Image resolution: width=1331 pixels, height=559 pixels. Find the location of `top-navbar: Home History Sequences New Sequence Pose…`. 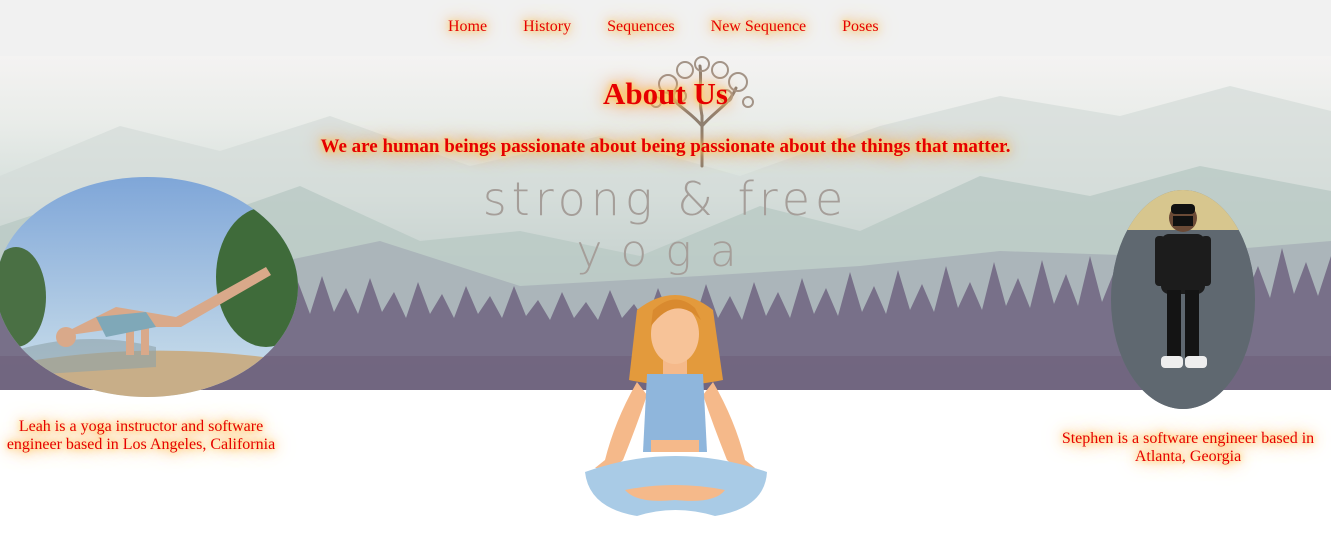

top-navbar: Home History Sequences New Sequence Pose… is located at coordinates (665, 28).